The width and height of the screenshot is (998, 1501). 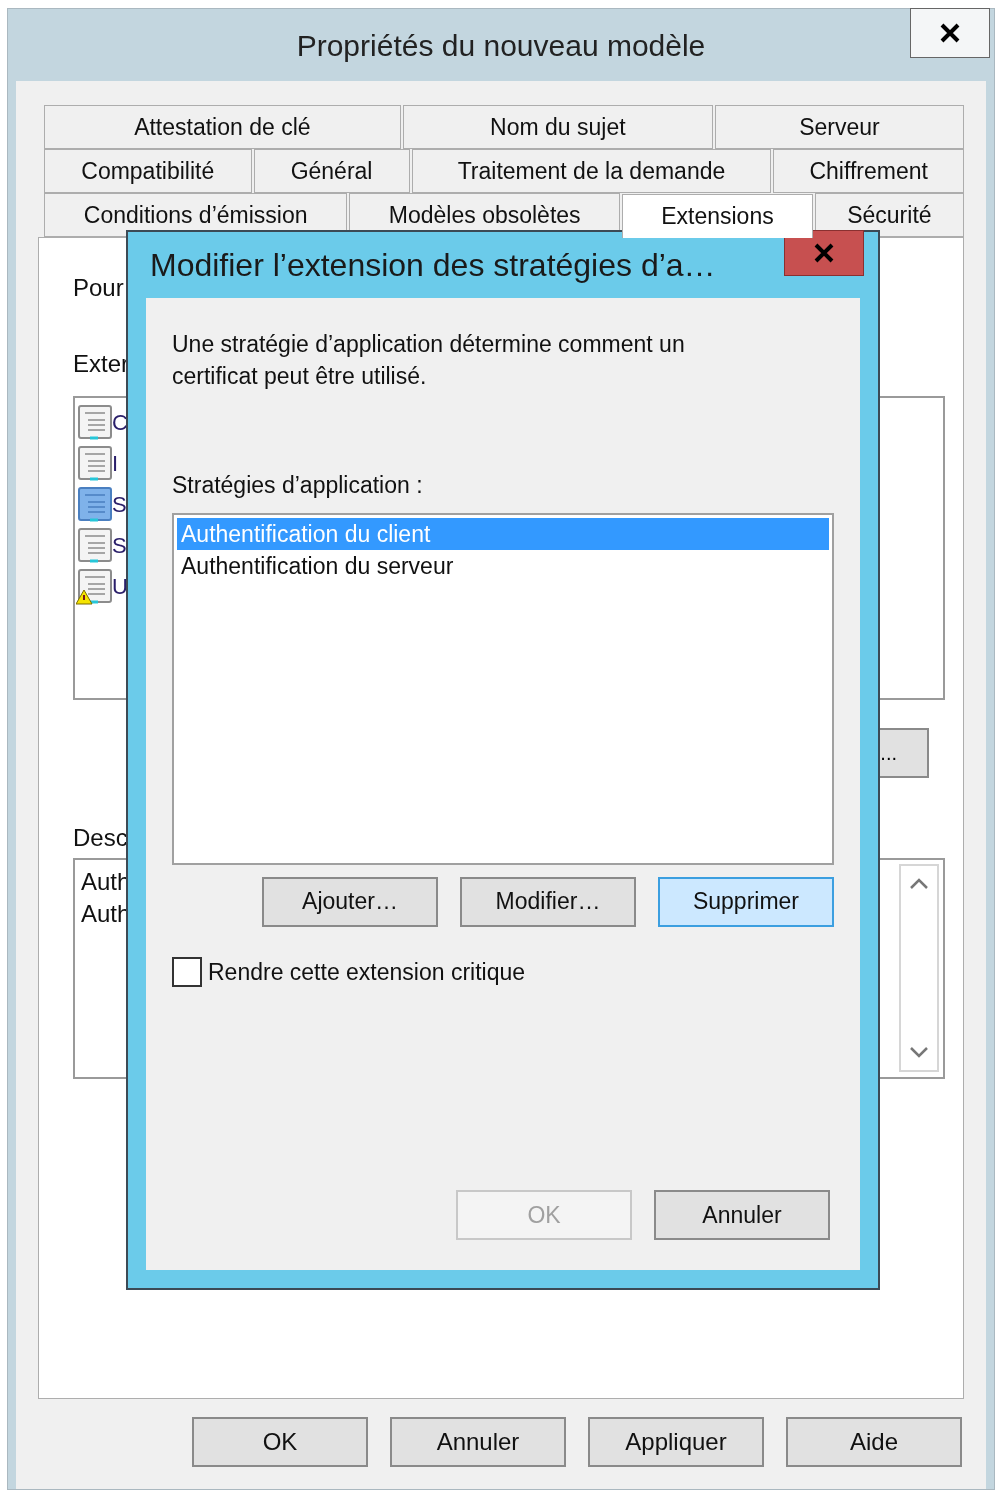 What do you see at coordinates (501, 45) in the screenshot?
I see `window-title: Propriétés du nouveau modèle` at bounding box center [501, 45].